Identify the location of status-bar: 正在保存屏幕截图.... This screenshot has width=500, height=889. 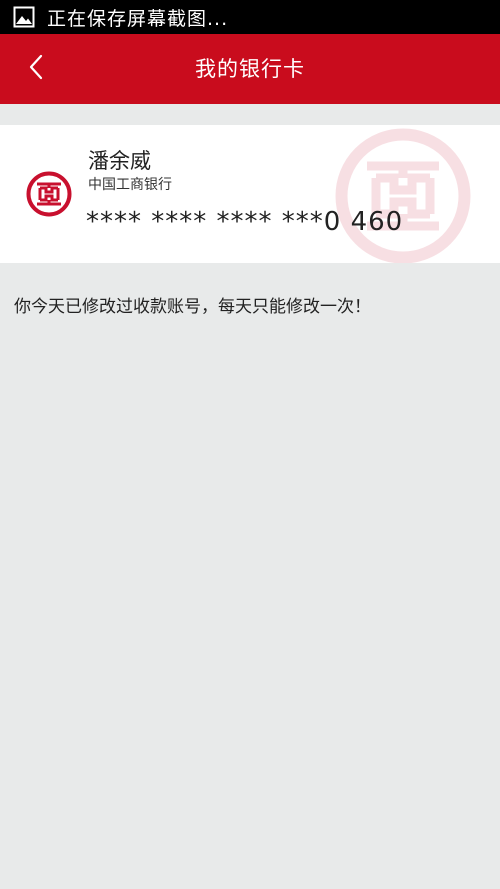
(250, 17).